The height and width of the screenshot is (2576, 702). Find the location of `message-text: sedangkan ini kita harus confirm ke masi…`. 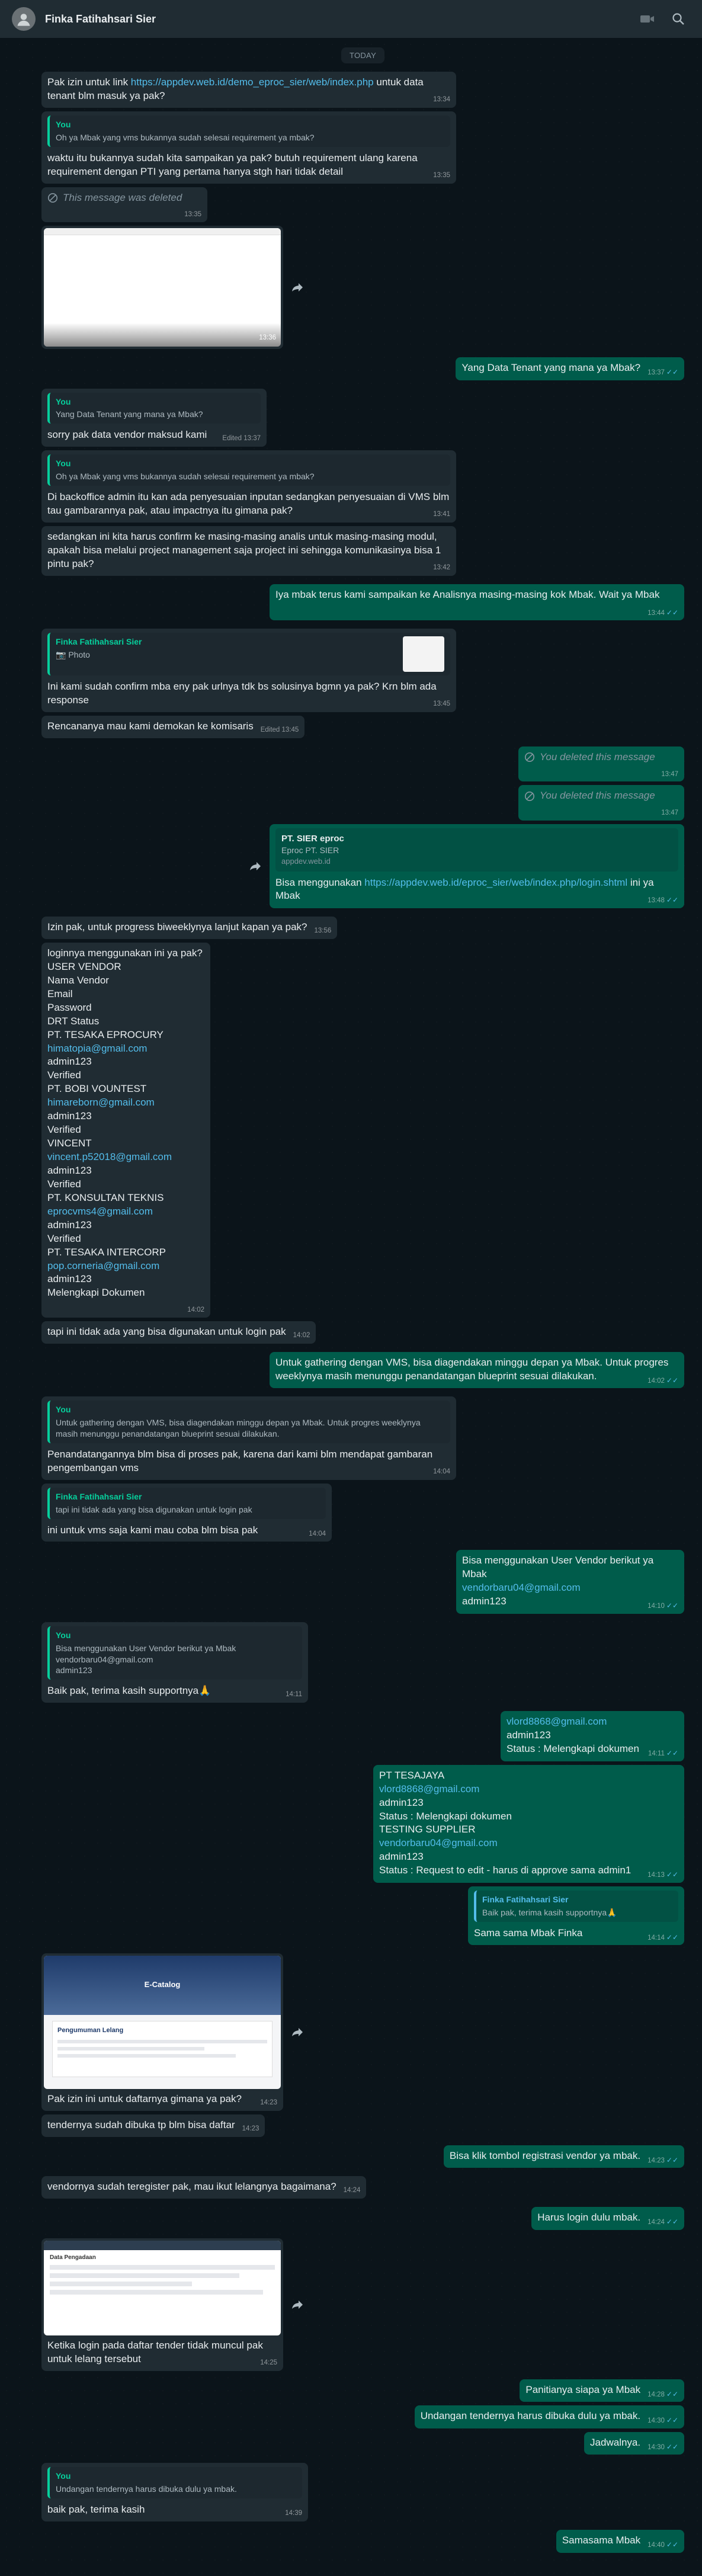

message-text: sedangkan ini kita harus confirm ke masi… is located at coordinates (244, 549).